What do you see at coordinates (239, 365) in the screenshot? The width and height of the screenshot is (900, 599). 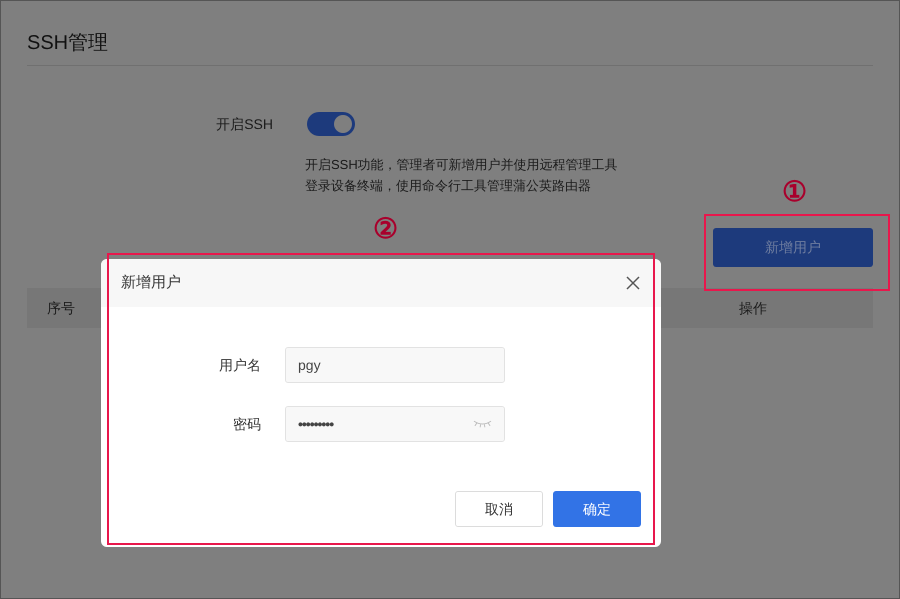 I see `field-label: 用户名` at bounding box center [239, 365].